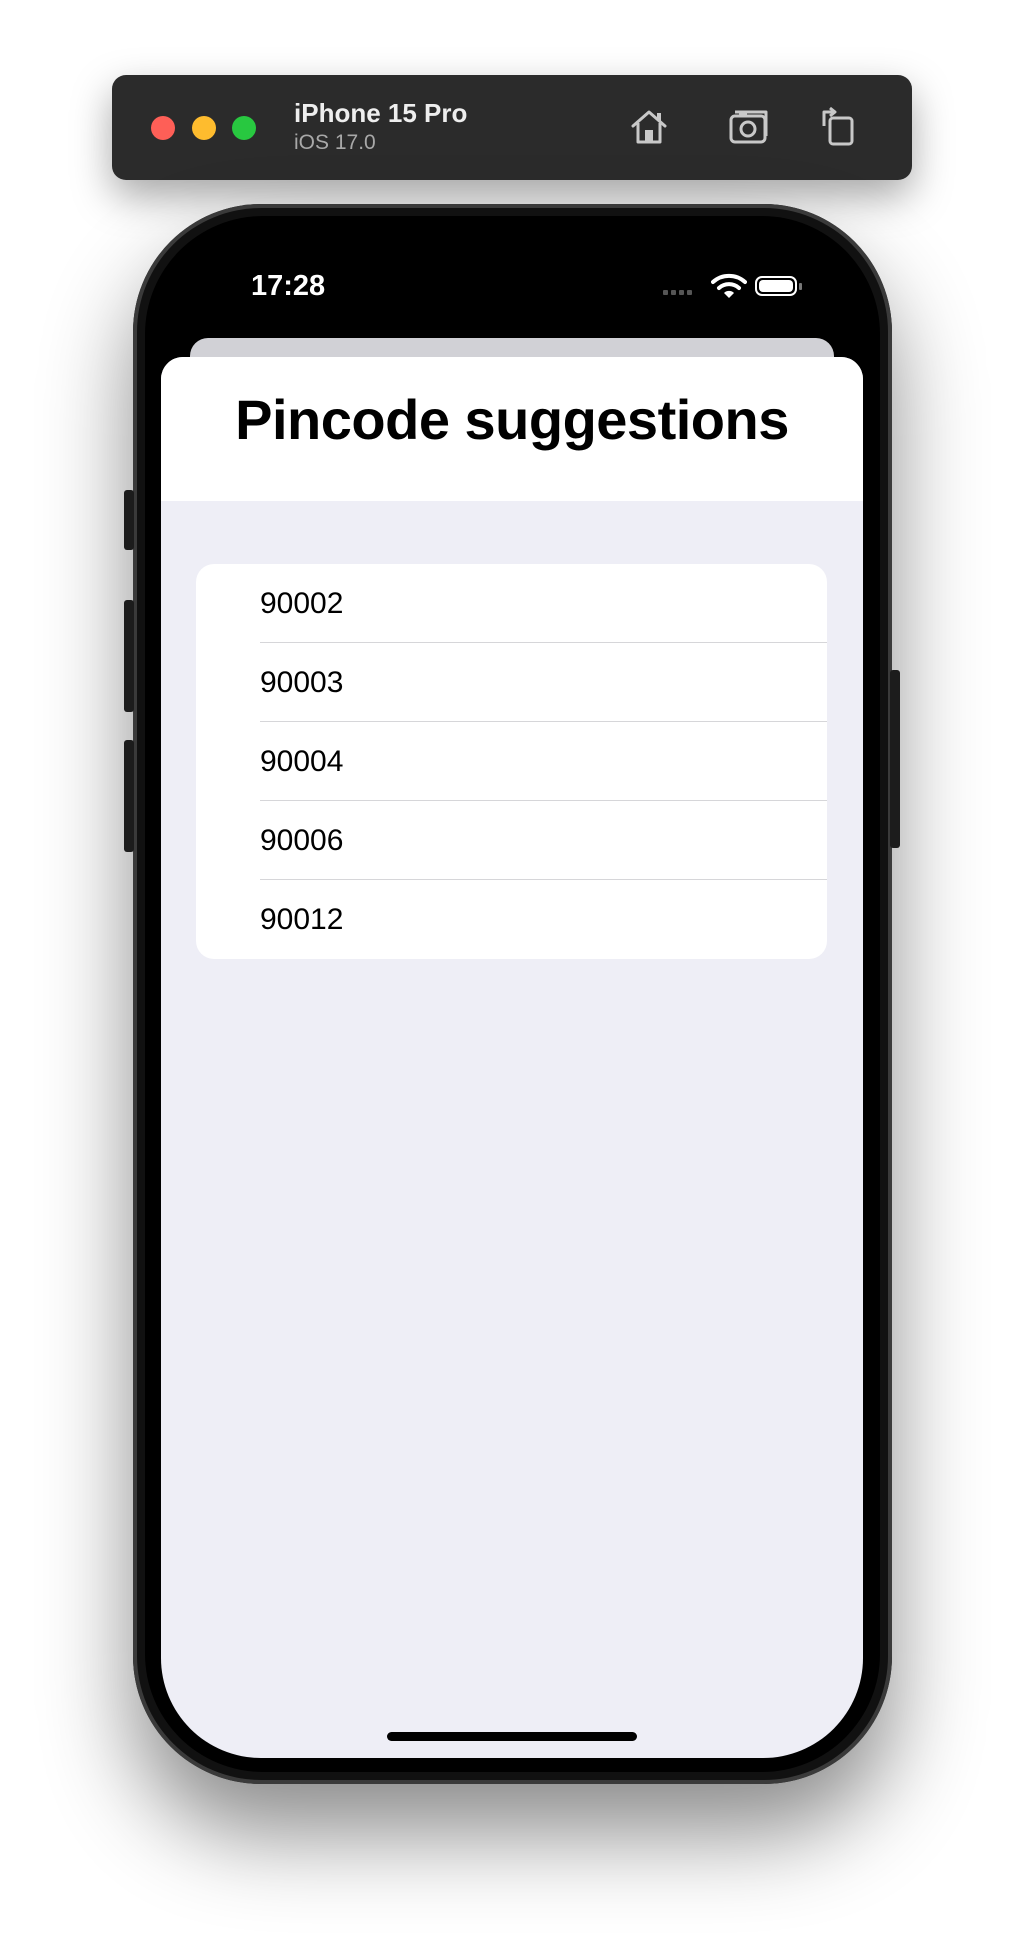 The image size is (1024, 1936). I want to click on status-icons, so click(733, 289).